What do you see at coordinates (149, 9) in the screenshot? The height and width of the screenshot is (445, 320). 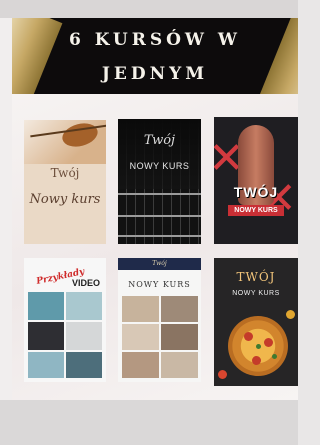 I see `top-strip` at bounding box center [149, 9].